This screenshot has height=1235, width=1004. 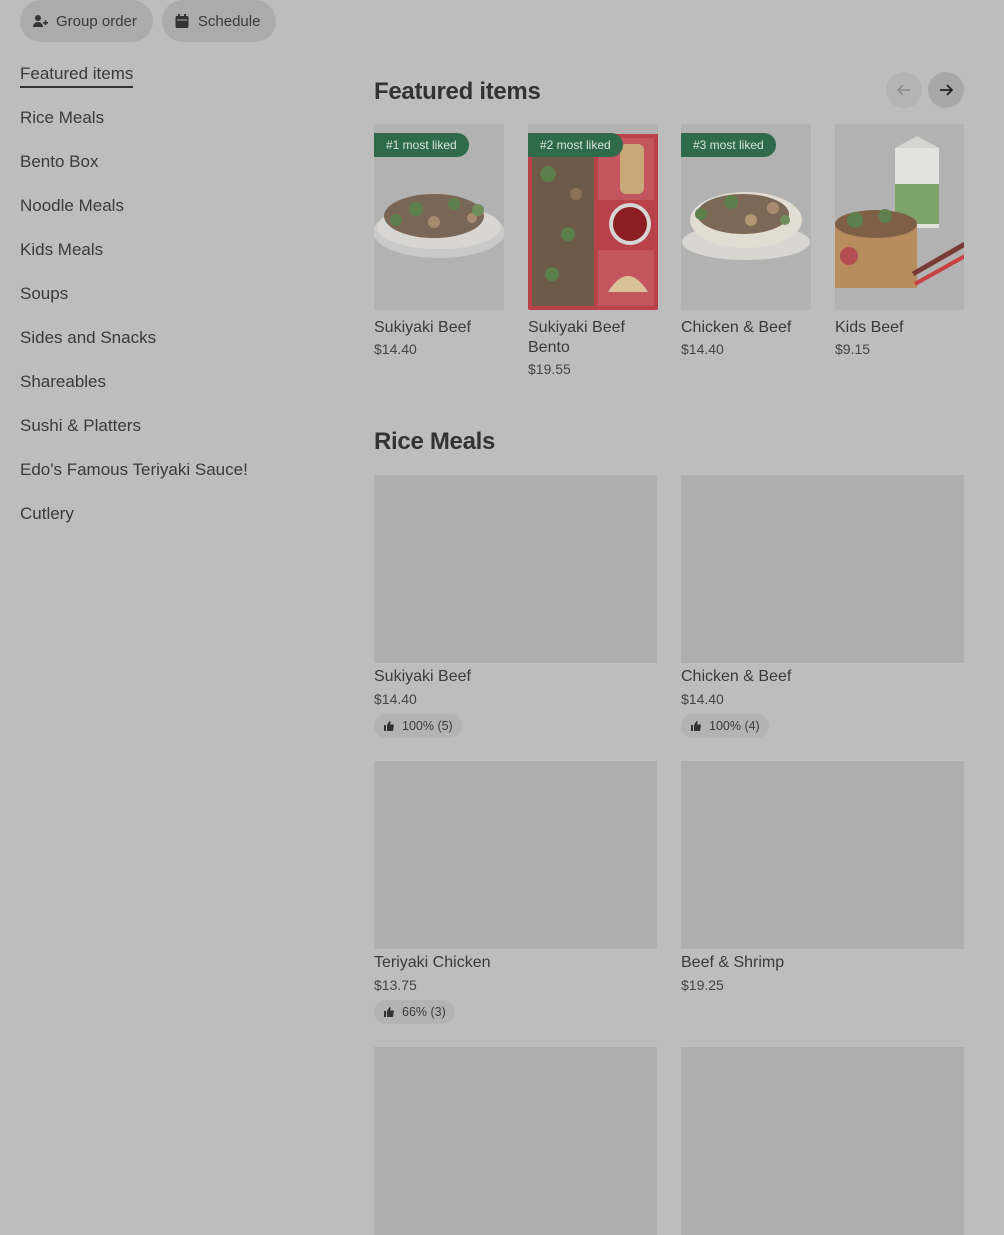 I want to click on carousel-next-button, so click(x=946, y=90).